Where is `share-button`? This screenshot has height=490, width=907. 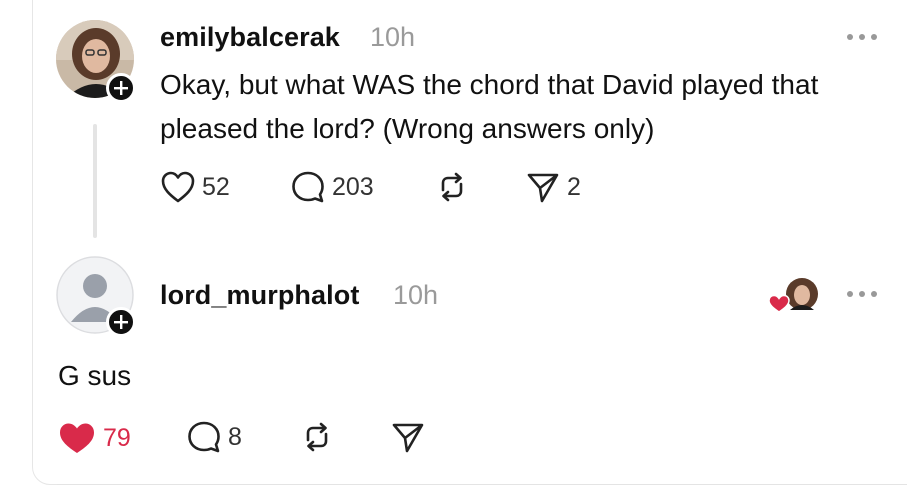
share-button is located at coordinates (408, 437).